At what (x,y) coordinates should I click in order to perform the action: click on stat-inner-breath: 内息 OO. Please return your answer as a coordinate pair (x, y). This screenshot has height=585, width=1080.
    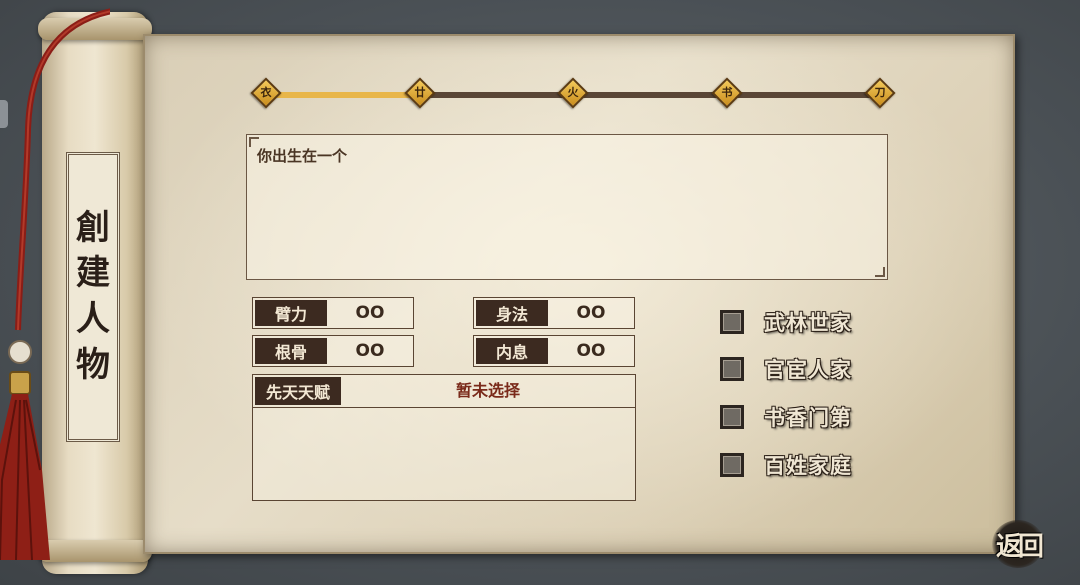
    Looking at the image, I should click on (554, 351).